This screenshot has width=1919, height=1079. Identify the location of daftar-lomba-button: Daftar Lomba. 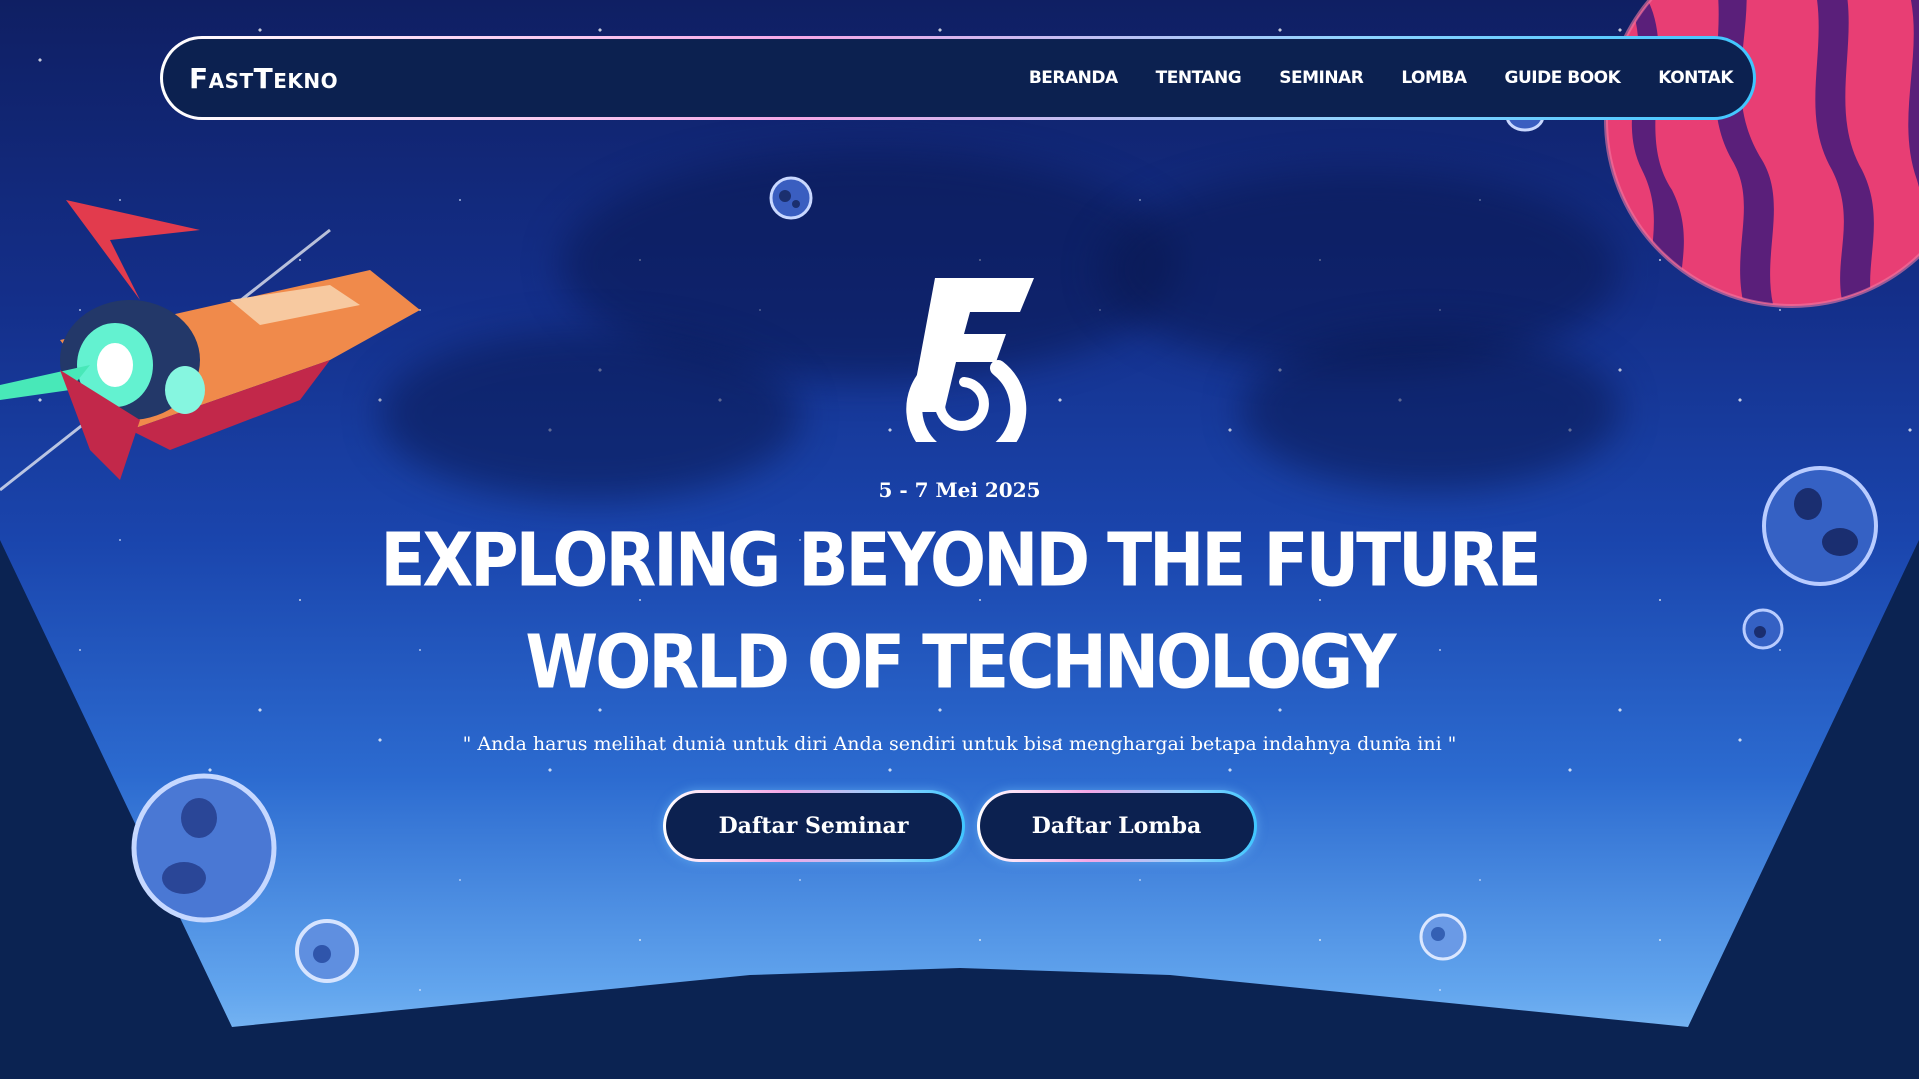
(1117, 826).